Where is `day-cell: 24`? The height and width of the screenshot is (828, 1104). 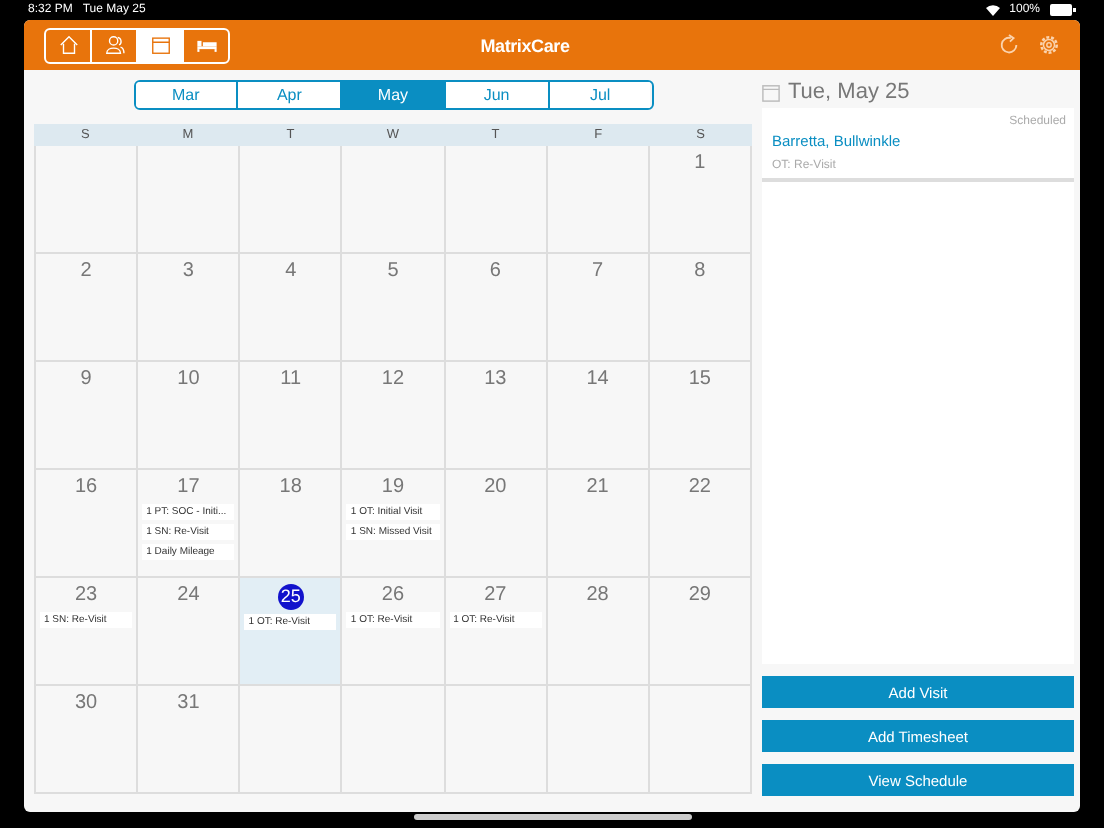 day-cell: 24 is located at coordinates (189, 632).